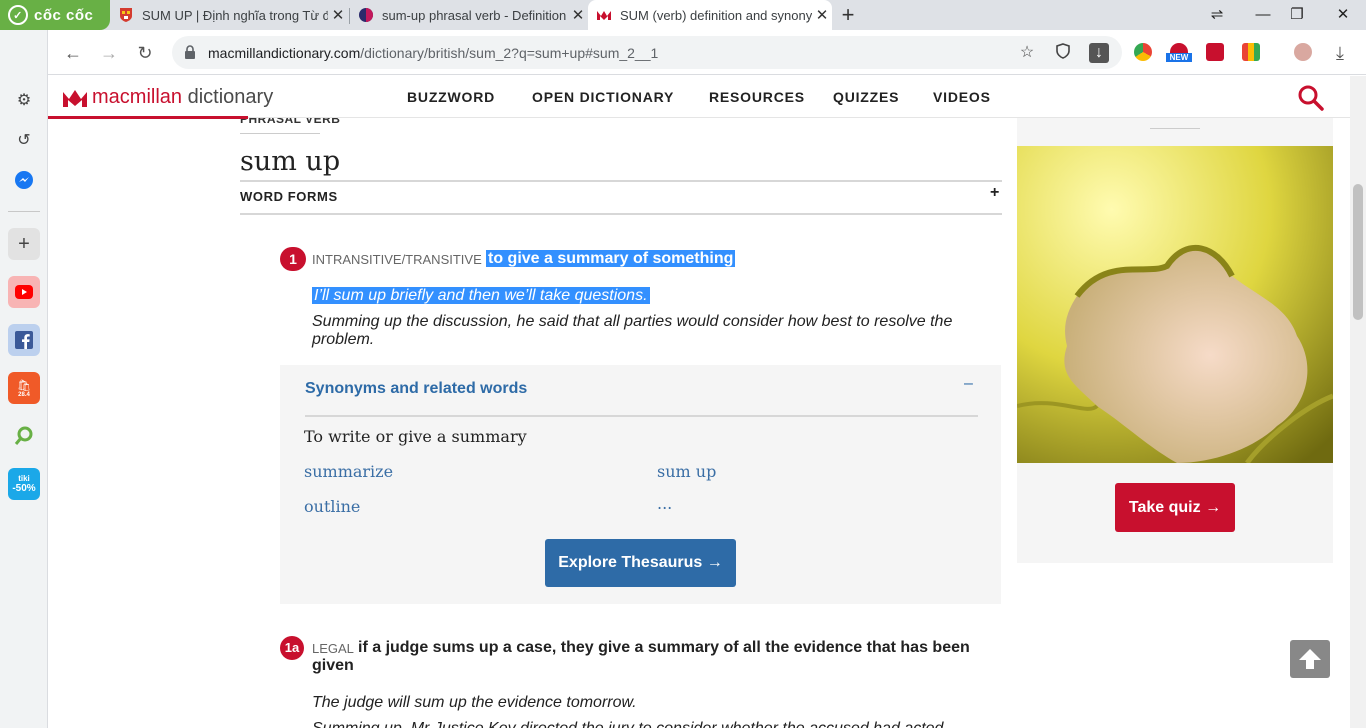  Describe the element at coordinates (280, 133) in the screenshot. I see `pos-divider` at that location.